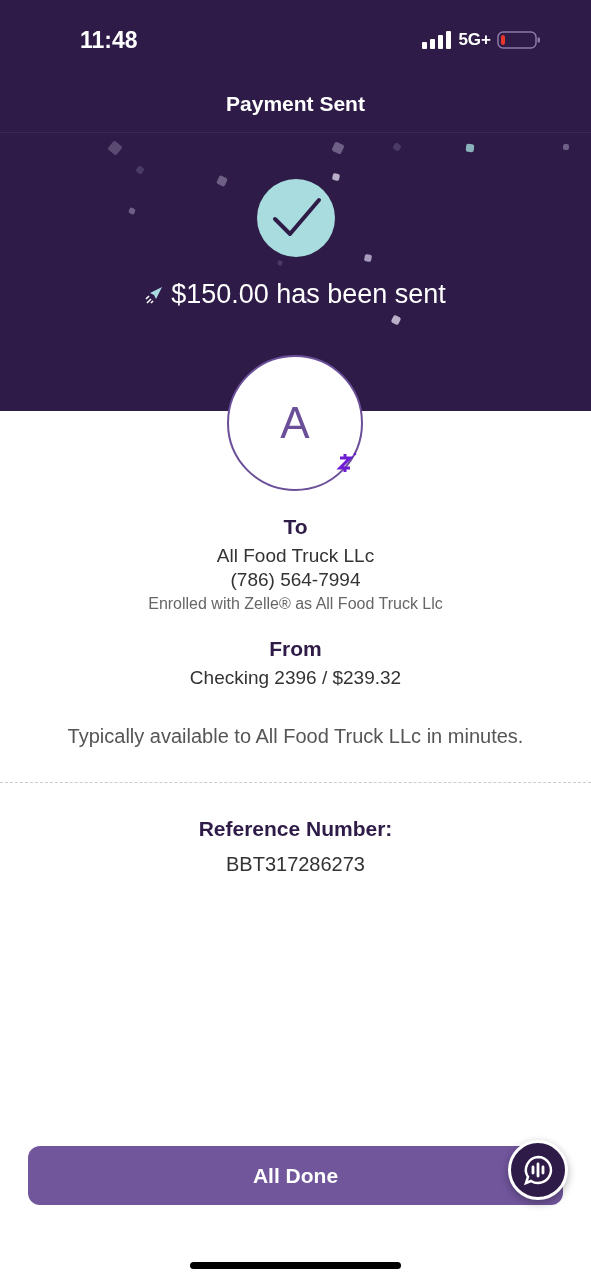 Image resolution: width=591 pixels, height=1280 pixels. Describe the element at coordinates (295, 678) in the screenshot. I see `source-account: Checking 2396 / $239.32` at that location.